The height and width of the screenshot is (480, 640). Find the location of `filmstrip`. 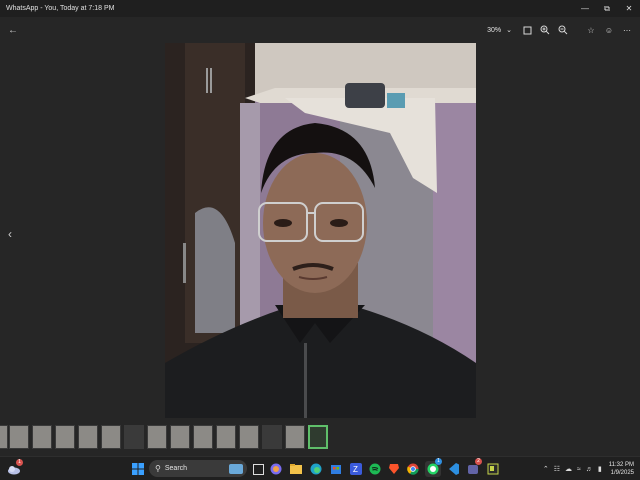

filmstrip is located at coordinates (320, 437).